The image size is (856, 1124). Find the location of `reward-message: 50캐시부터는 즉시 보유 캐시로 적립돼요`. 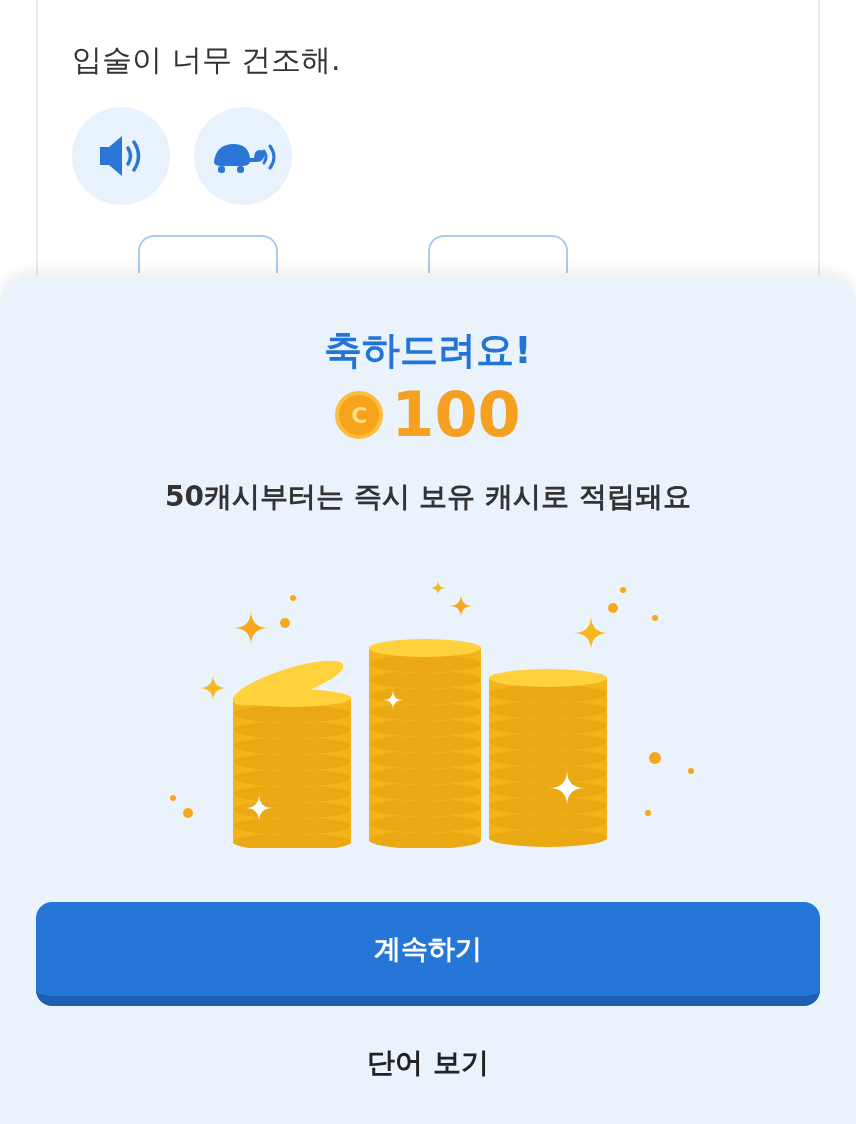

reward-message: 50캐시부터는 즉시 보유 캐시로 적립돼요 is located at coordinates (428, 497).